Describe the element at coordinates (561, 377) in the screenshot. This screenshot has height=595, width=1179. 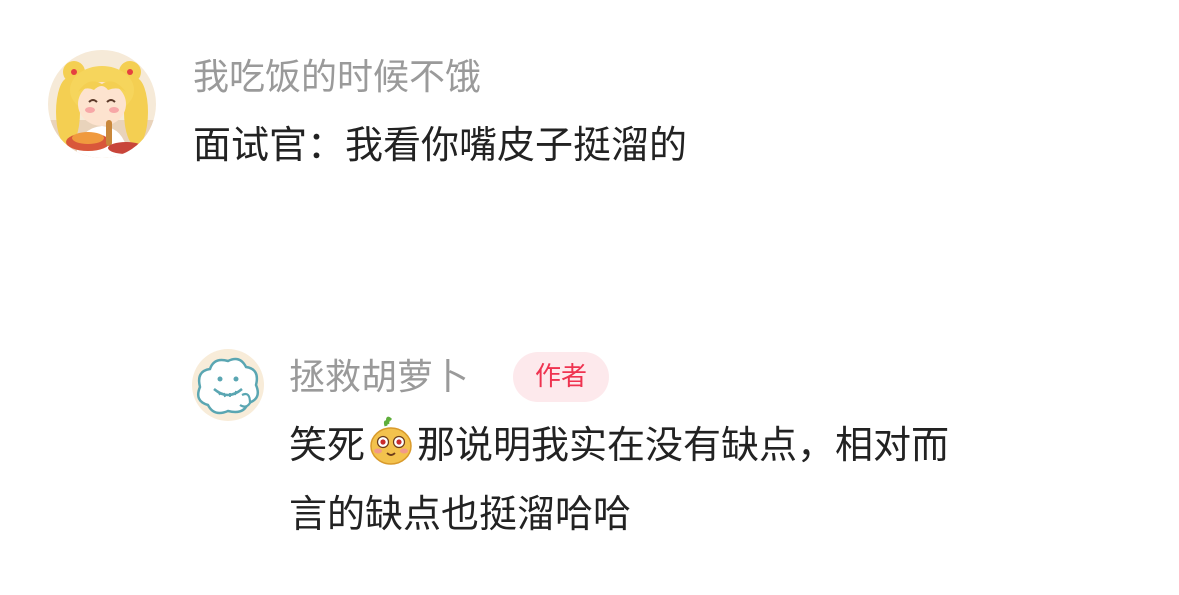
I see `author-badge: 作者` at that location.